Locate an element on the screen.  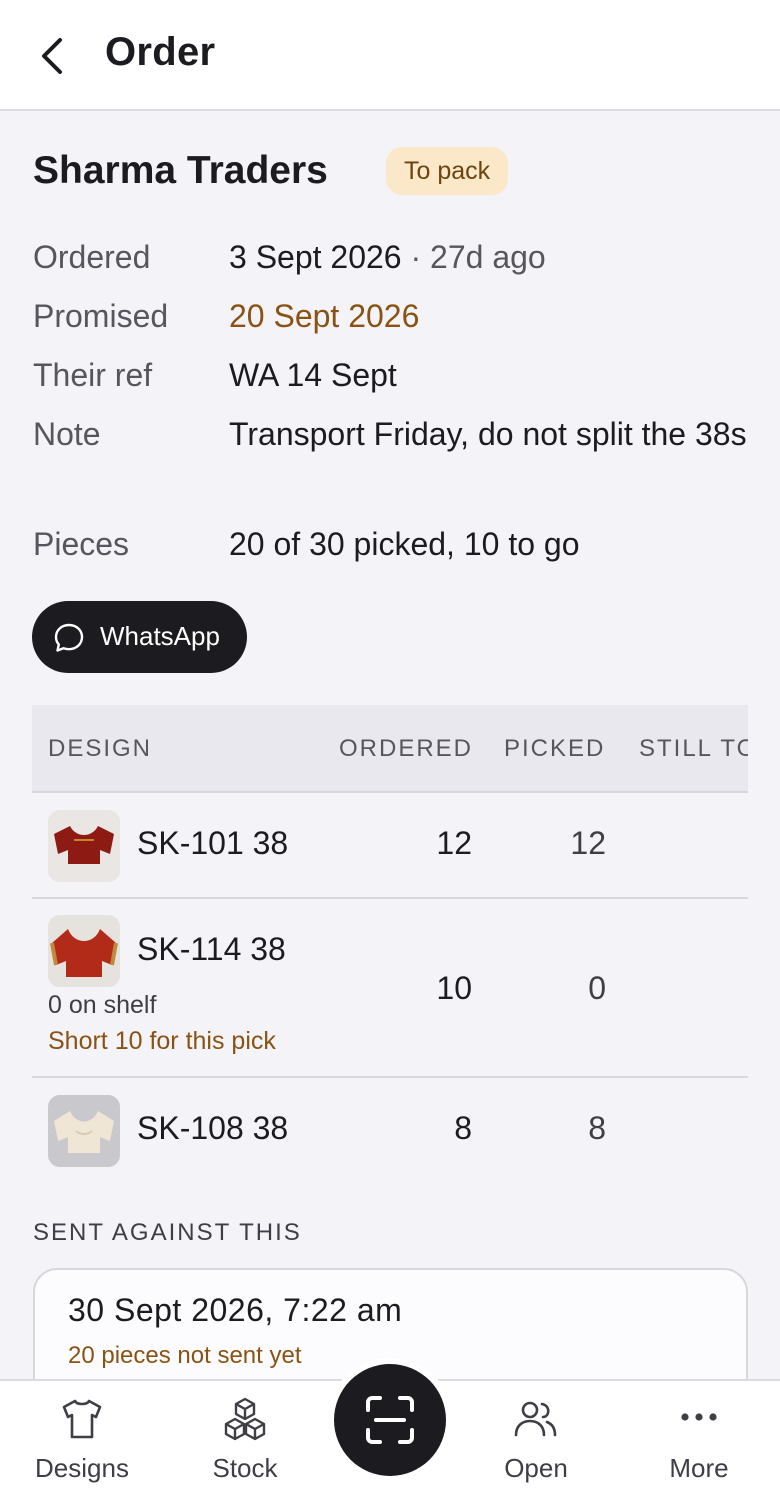
table-row: SK-108 38 8 8 is located at coordinates (390, 1132).